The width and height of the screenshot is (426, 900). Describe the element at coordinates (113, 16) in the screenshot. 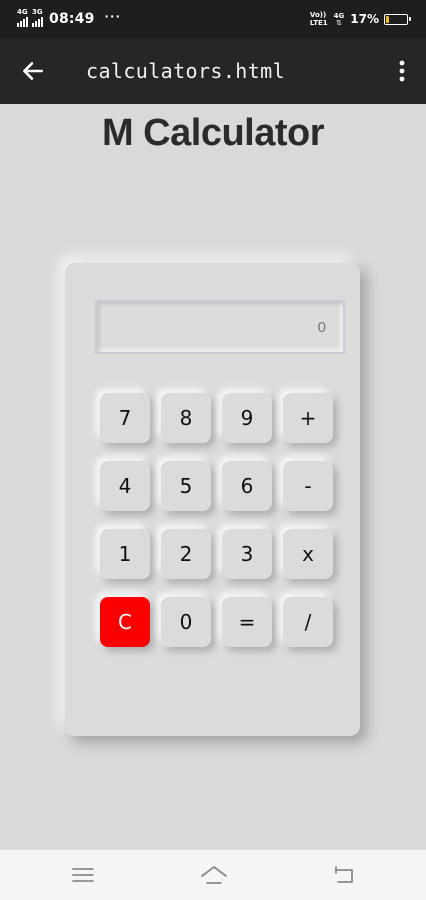

I see `more-notifications-icon: ···` at that location.